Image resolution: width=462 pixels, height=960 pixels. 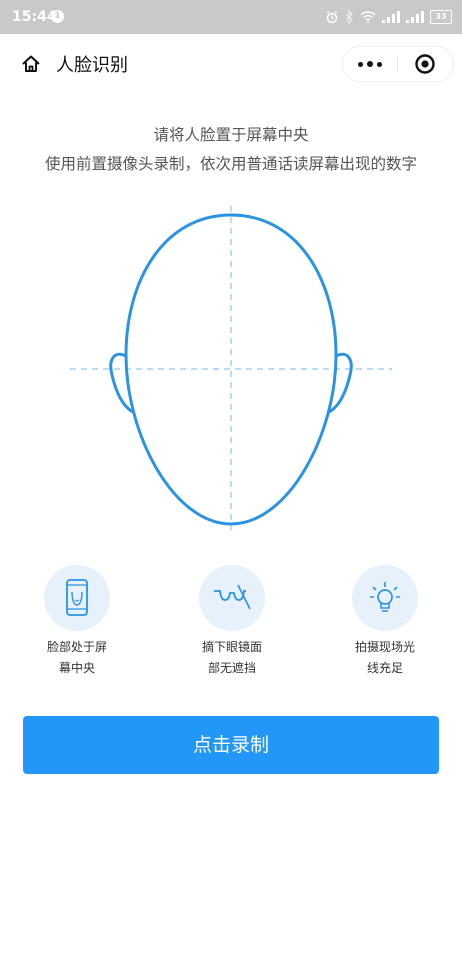 I want to click on mini-program-capsule, so click(x=398, y=64).